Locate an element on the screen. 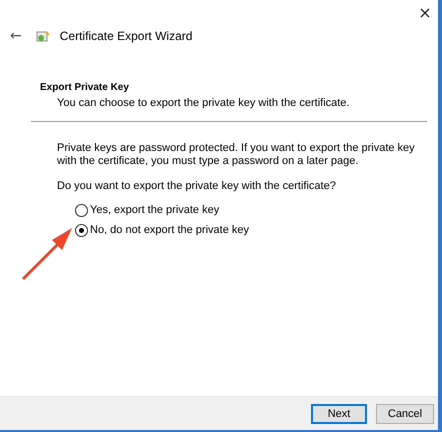  back-button: ← is located at coordinates (16, 36).